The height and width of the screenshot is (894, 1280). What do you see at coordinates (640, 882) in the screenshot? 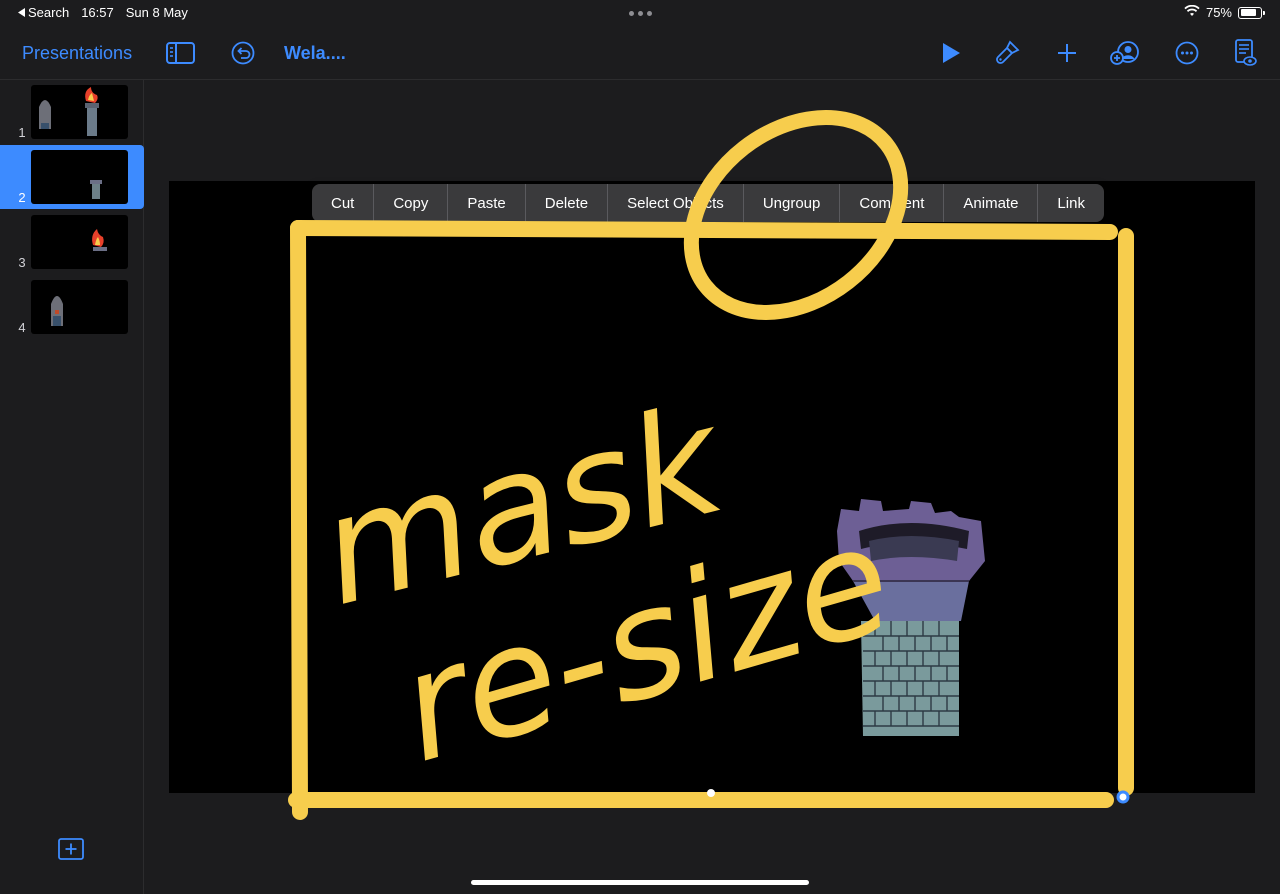
I see `home-indicator` at bounding box center [640, 882].